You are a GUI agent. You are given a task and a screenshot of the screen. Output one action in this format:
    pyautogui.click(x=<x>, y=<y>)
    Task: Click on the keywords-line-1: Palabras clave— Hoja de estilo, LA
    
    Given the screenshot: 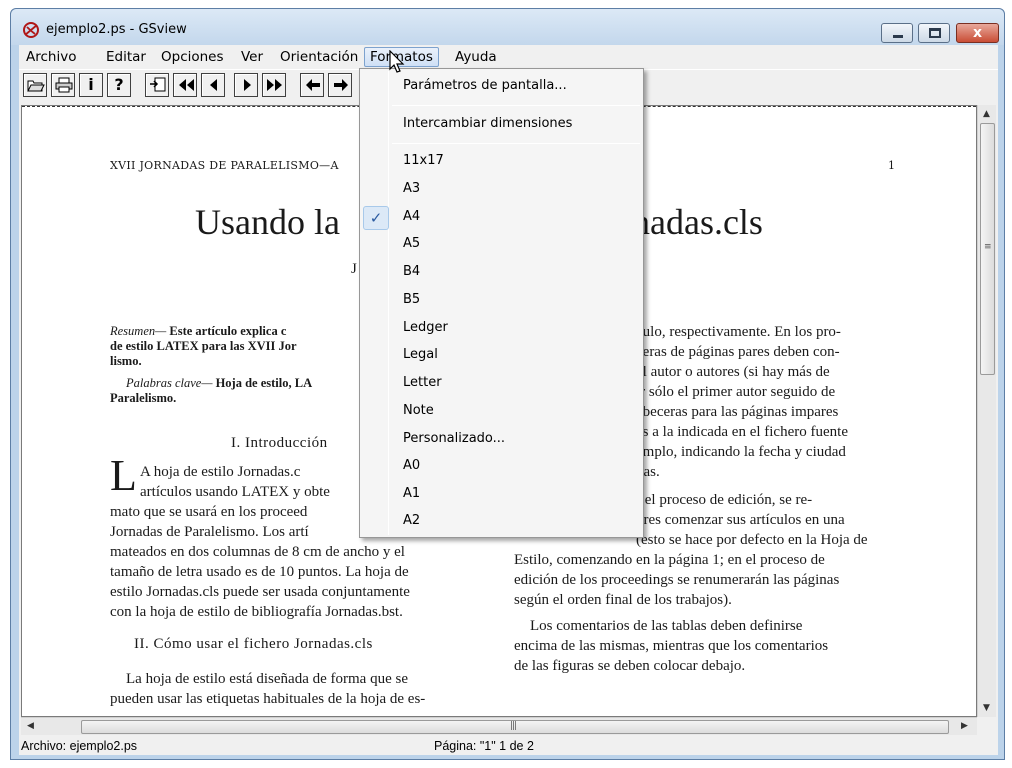 What is the action you would take?
    pyautogui.click(x=219, y=383)
    